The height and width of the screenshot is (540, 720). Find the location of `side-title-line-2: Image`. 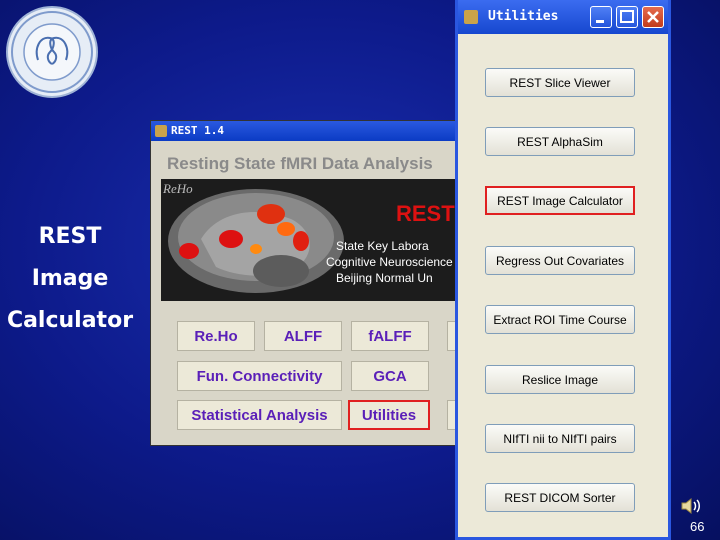

side-title-line-2: Image is located at coordinates (70, 278).